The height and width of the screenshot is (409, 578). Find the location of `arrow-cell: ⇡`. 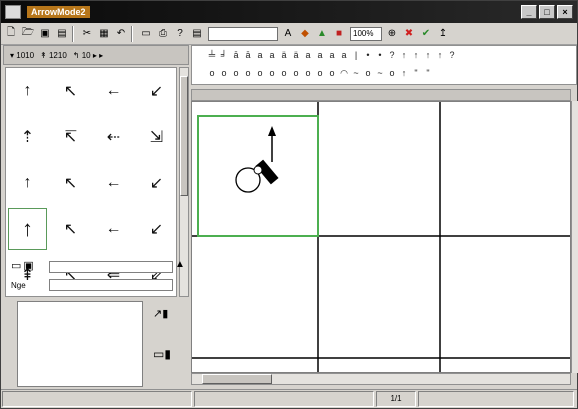

arrow-cell: ⇡ is located at coordinates (27, 137).